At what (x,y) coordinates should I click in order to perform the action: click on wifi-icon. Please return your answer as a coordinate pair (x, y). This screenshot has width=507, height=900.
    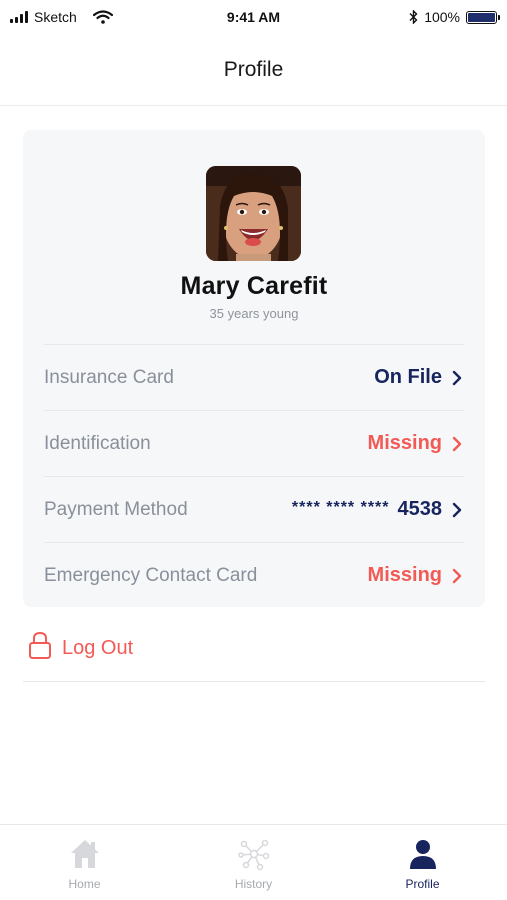
    Looking at the image, I should click on (102, 17).